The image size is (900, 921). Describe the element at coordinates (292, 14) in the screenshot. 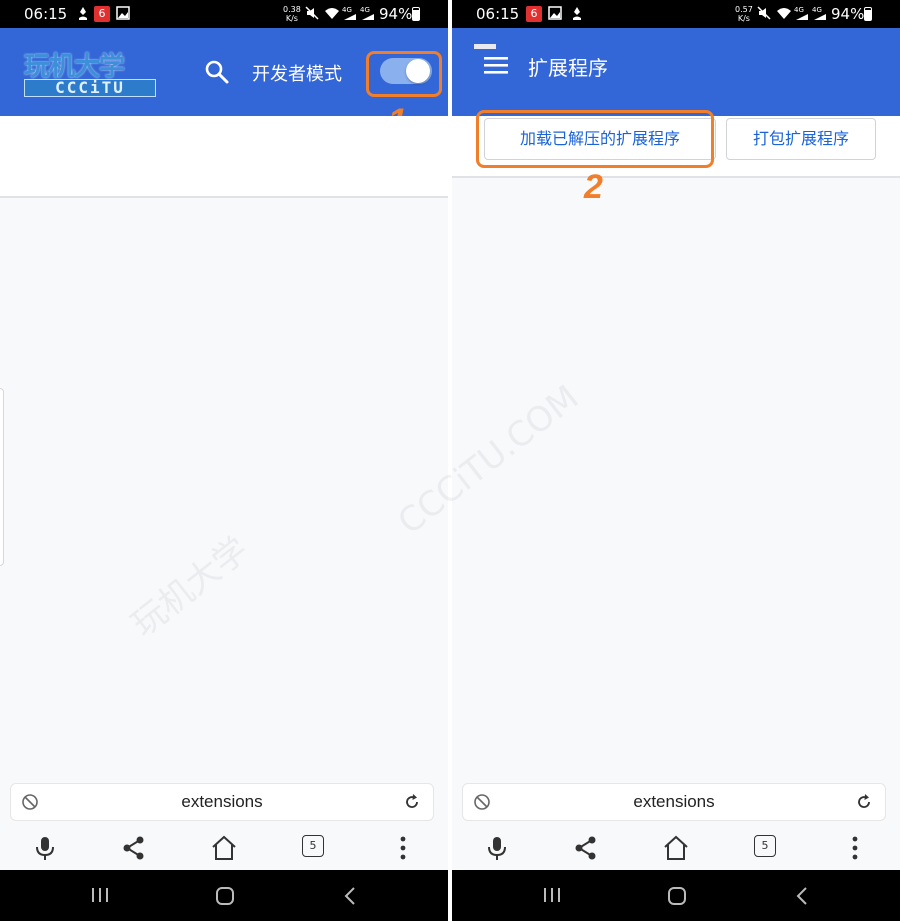

I see `network-speed: 0.38 K/s` at that location.